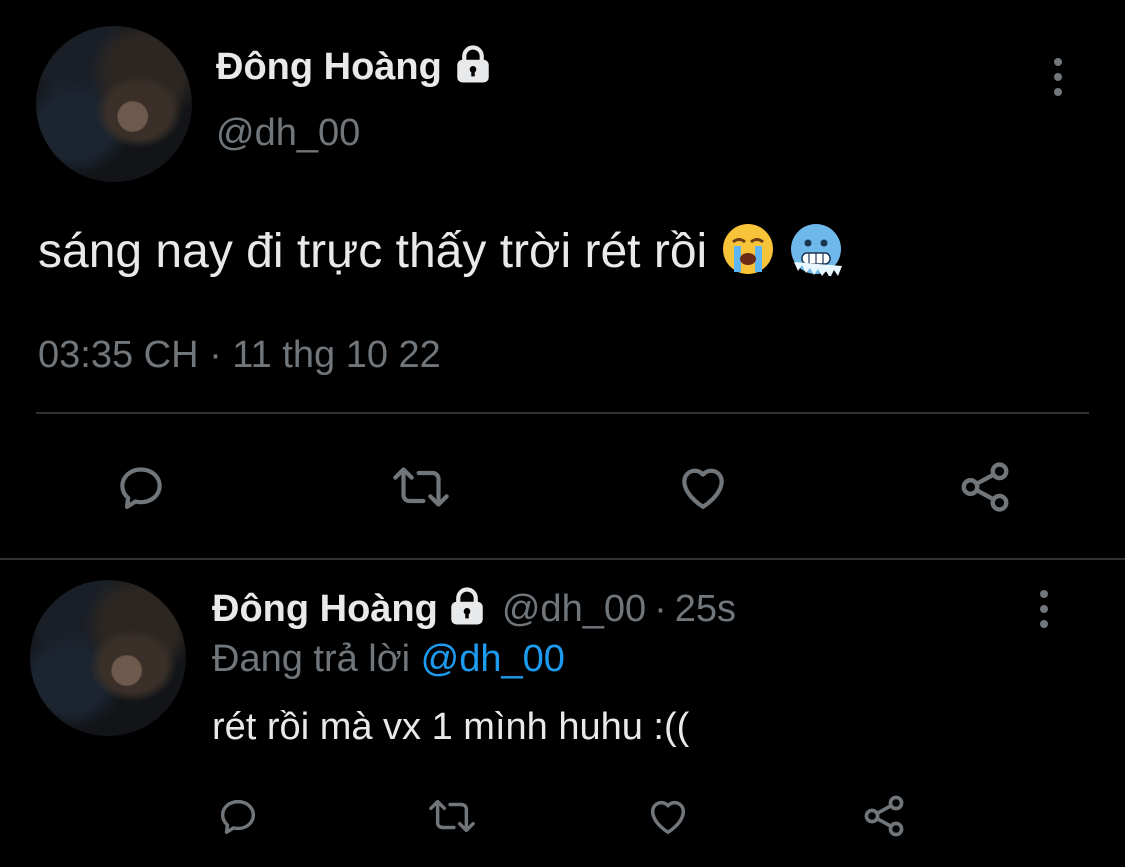 This screenshot has width=1125, height=867. Describe the element at coordinates (288, 133) in the screenshot. I see `author-handle: @dh_00` at that location.